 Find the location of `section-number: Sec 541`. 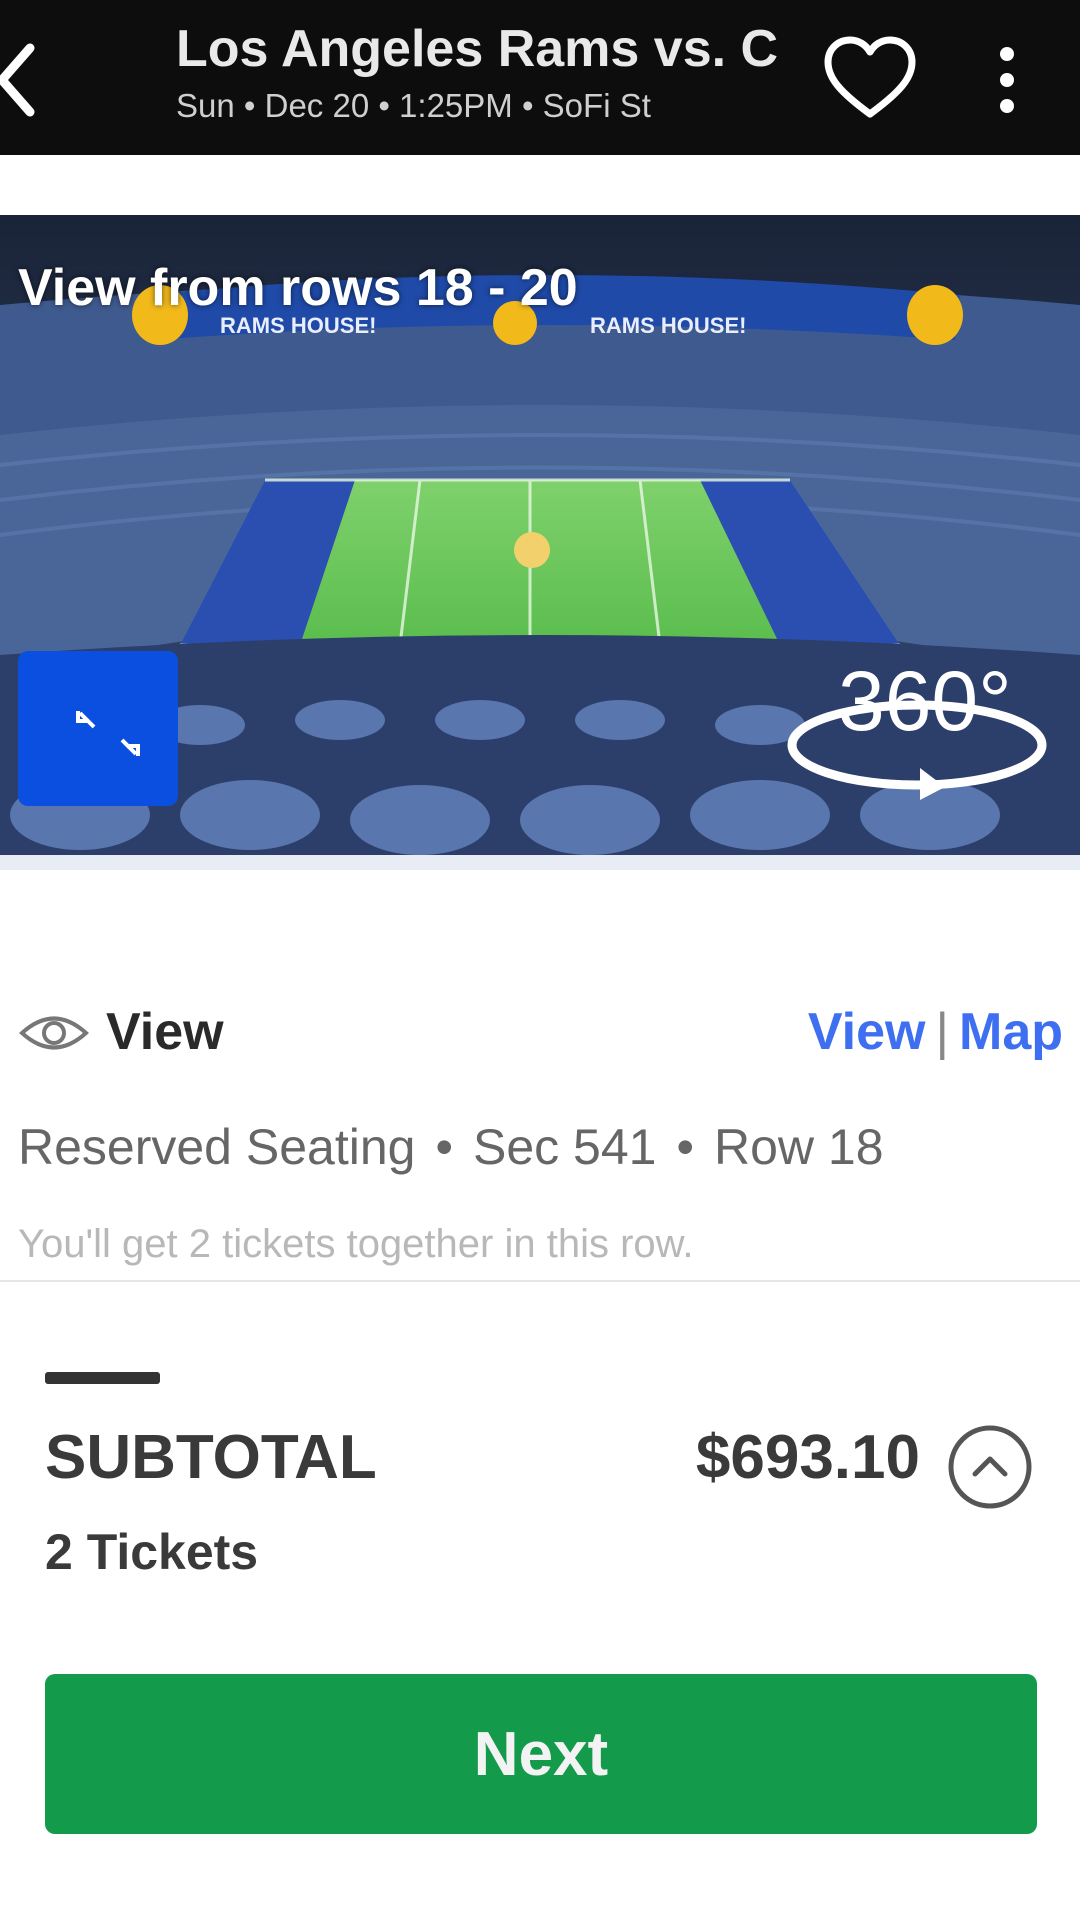

section-number: Sec 541 is located at coordinates (564, 1147).